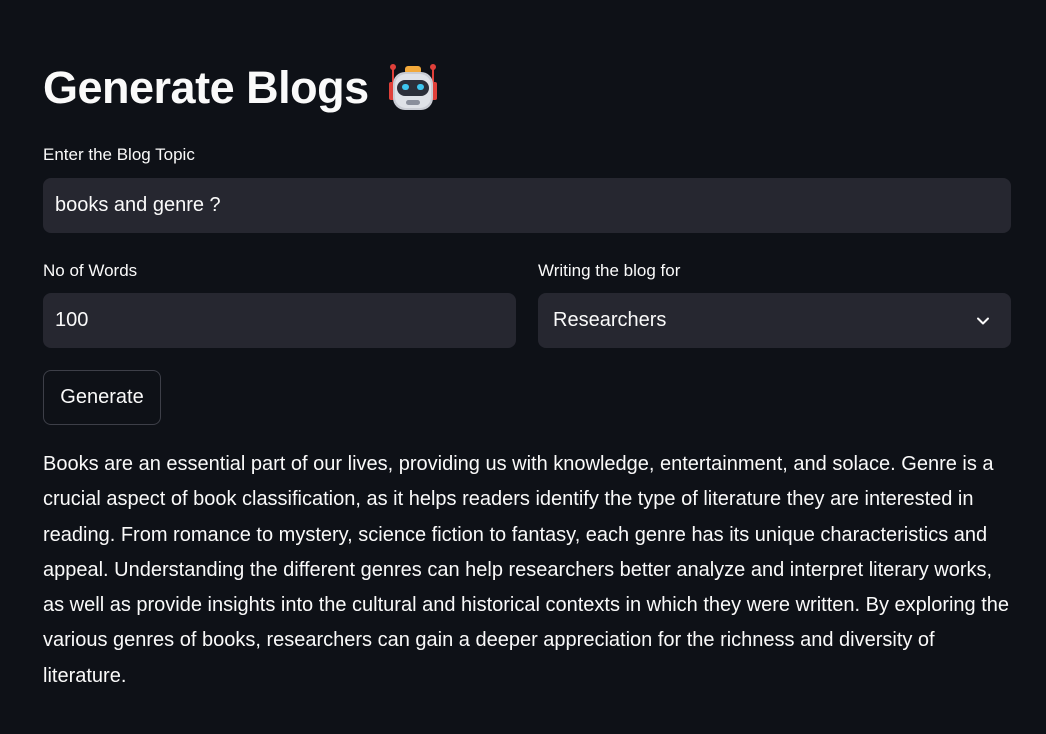 The height and width of the screenshot is (734, 1046). What do you see at coordinates (609, 270) in the screenshot?
I see `audience-label: Writing the blog for` at bounding box center [609, 270].